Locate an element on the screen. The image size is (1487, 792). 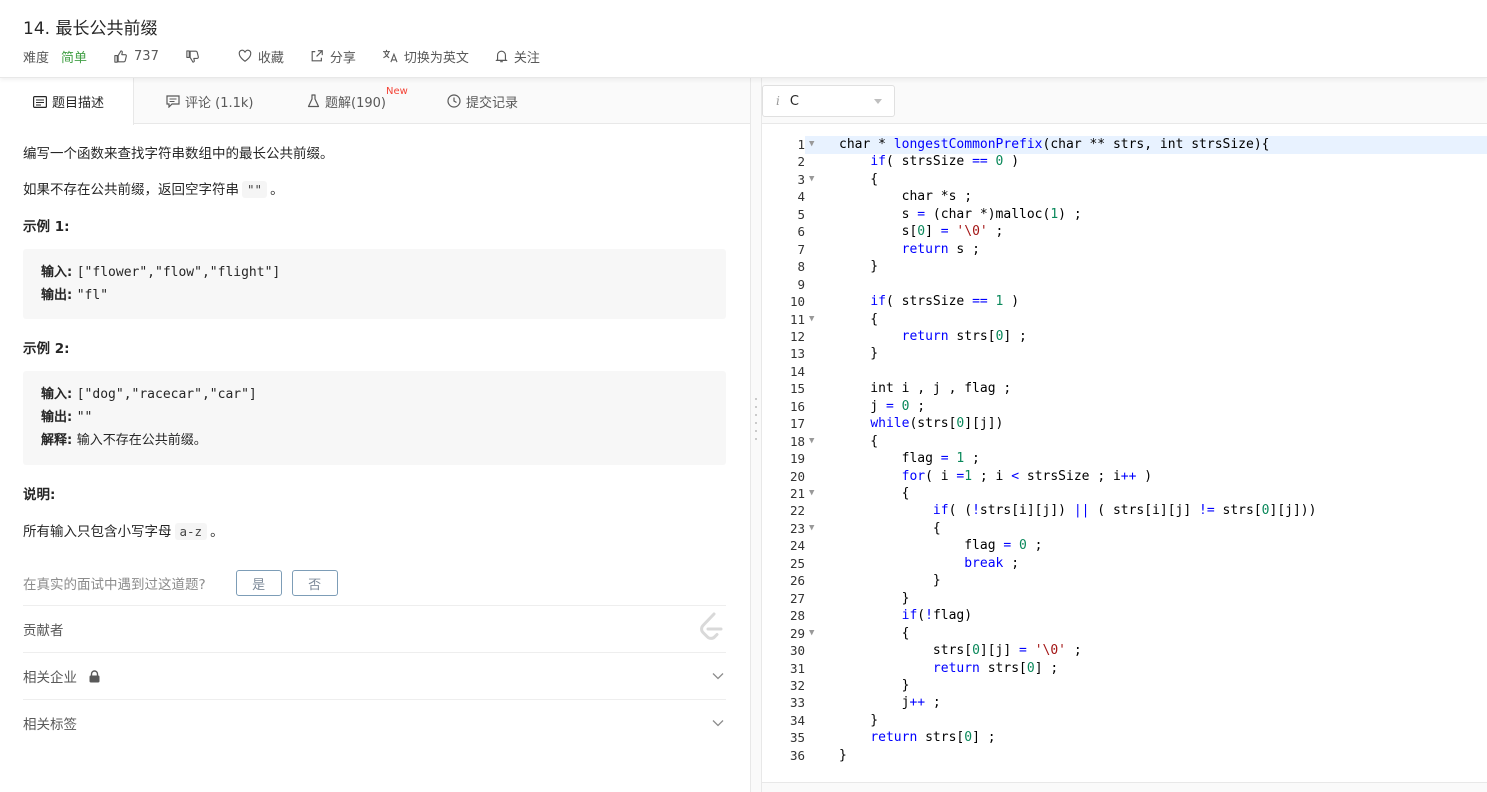
heart-icon is located at coordinates (245, 55).